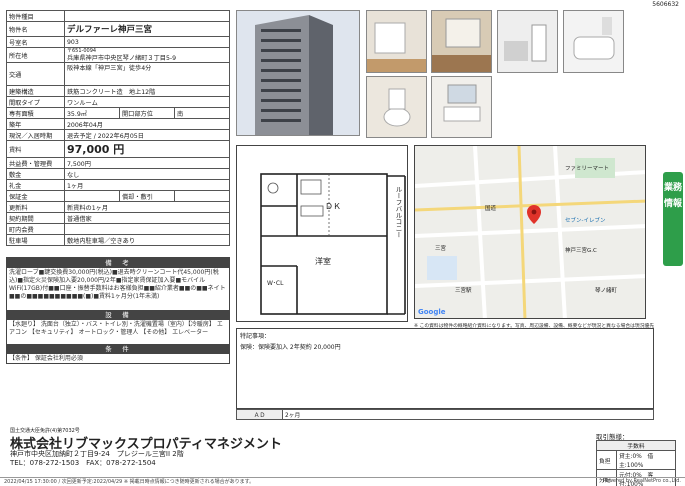 This screenshot has height=486, width=685. Describe the element at coordinates (147, 42) in the screenshot. I see `room-number: 903` at that location.